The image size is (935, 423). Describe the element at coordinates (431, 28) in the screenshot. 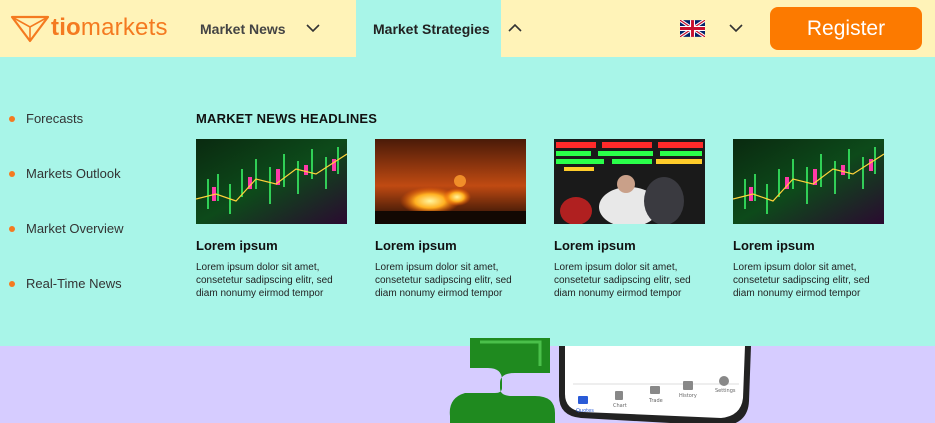

I see `nav-market-strategies-label: Market Strategies` at that location.